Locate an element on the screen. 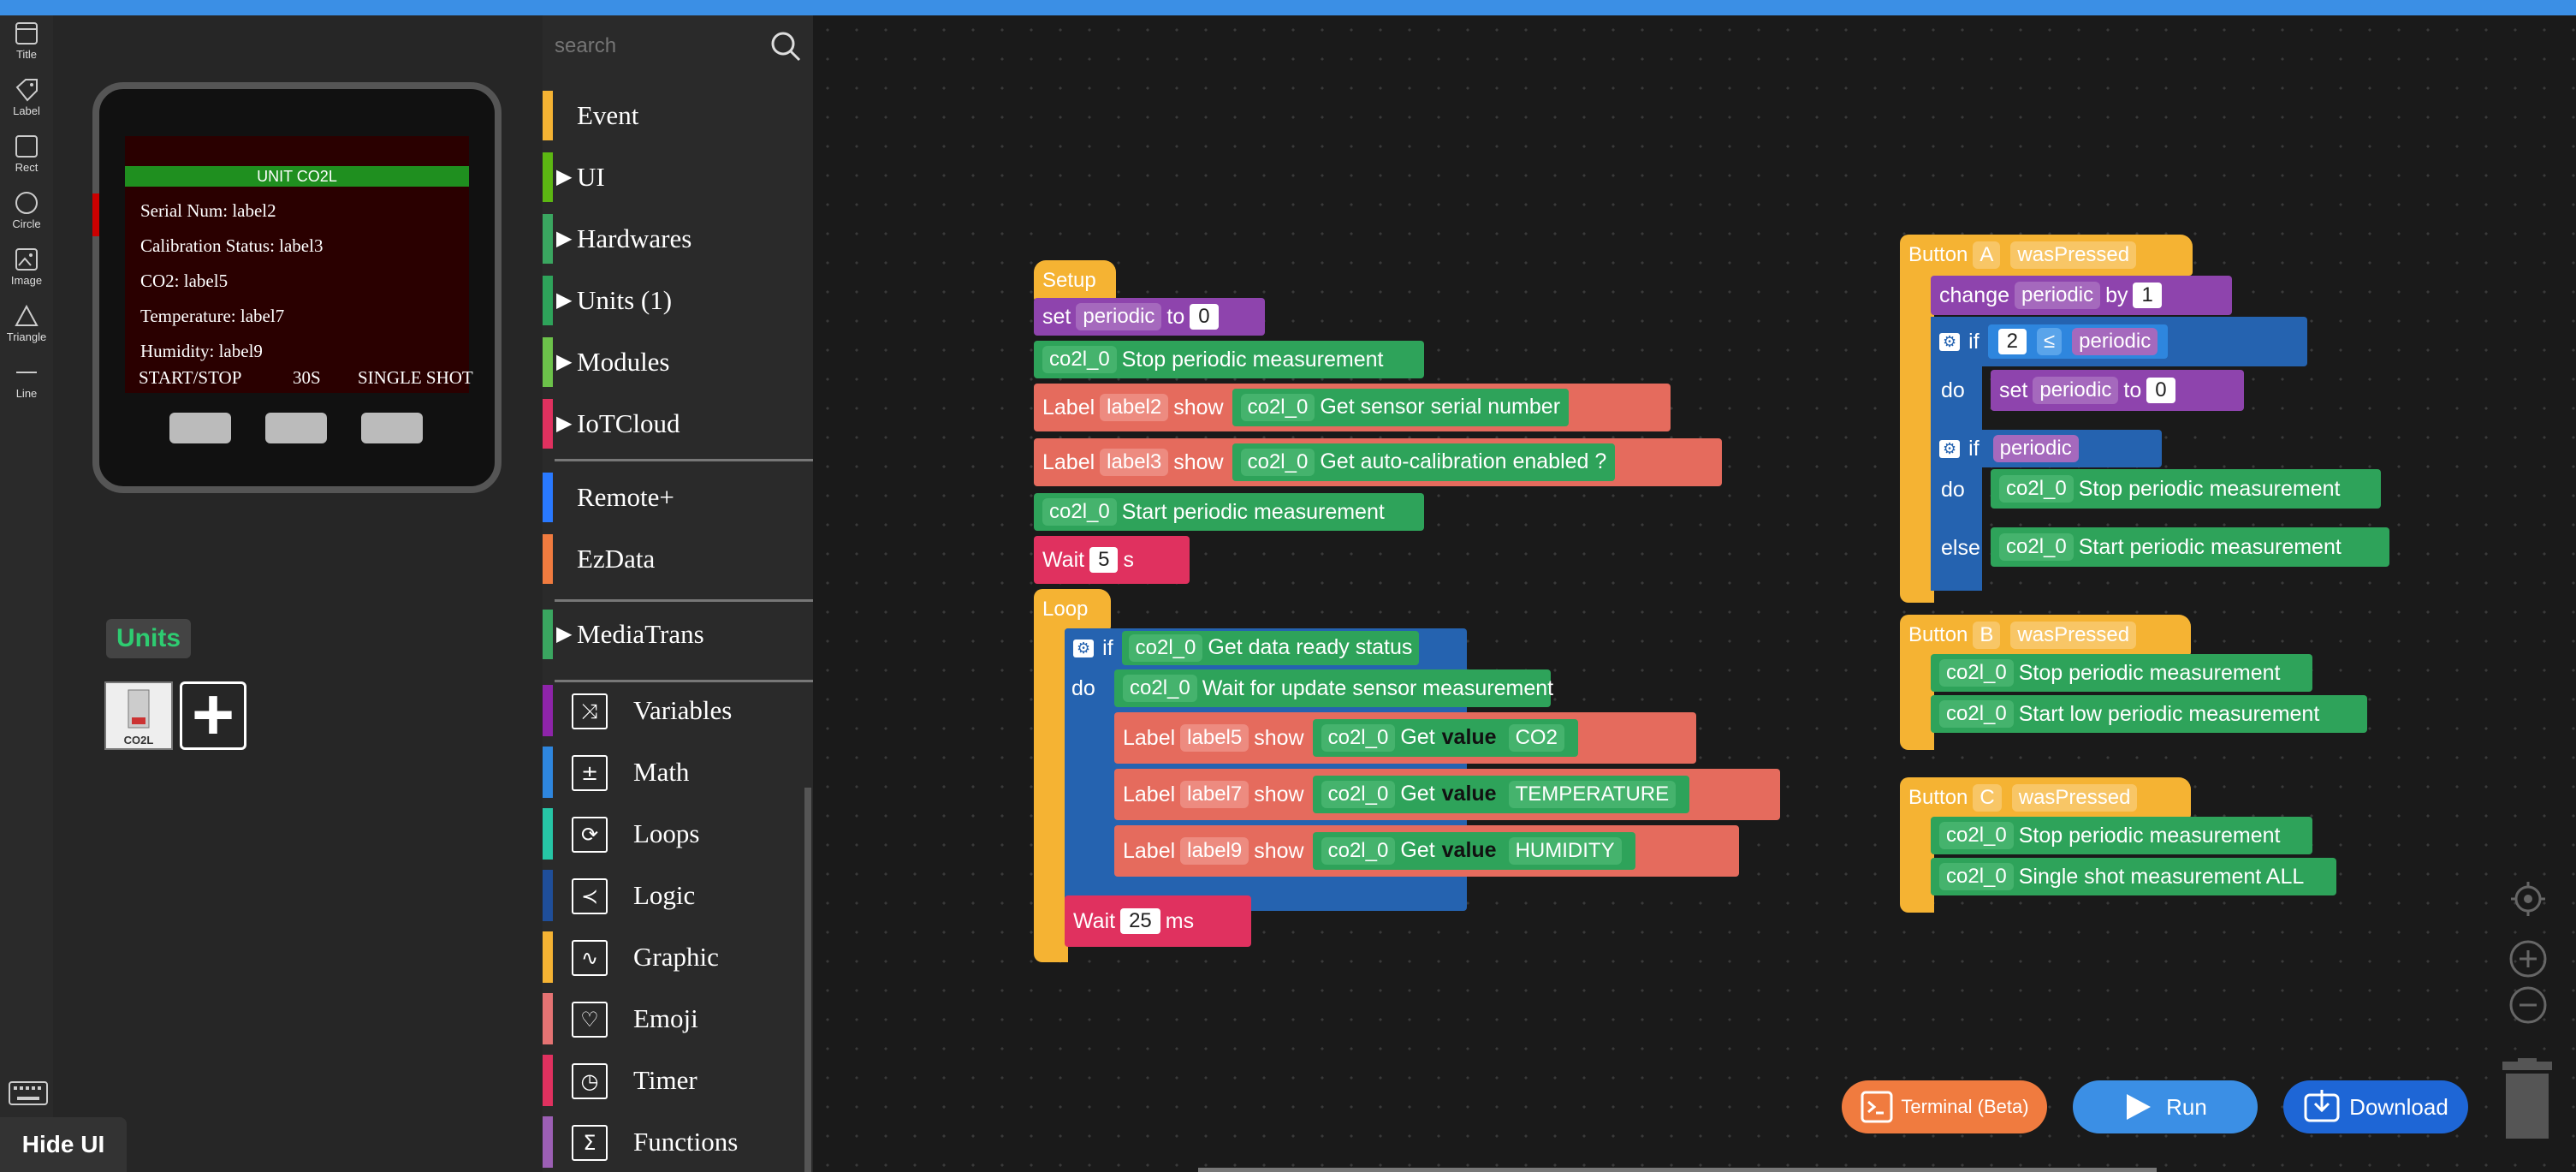 The image size is (2576, 1172). screen-label-humidity: Humidity: label9 is located at coordinates (201, 351).